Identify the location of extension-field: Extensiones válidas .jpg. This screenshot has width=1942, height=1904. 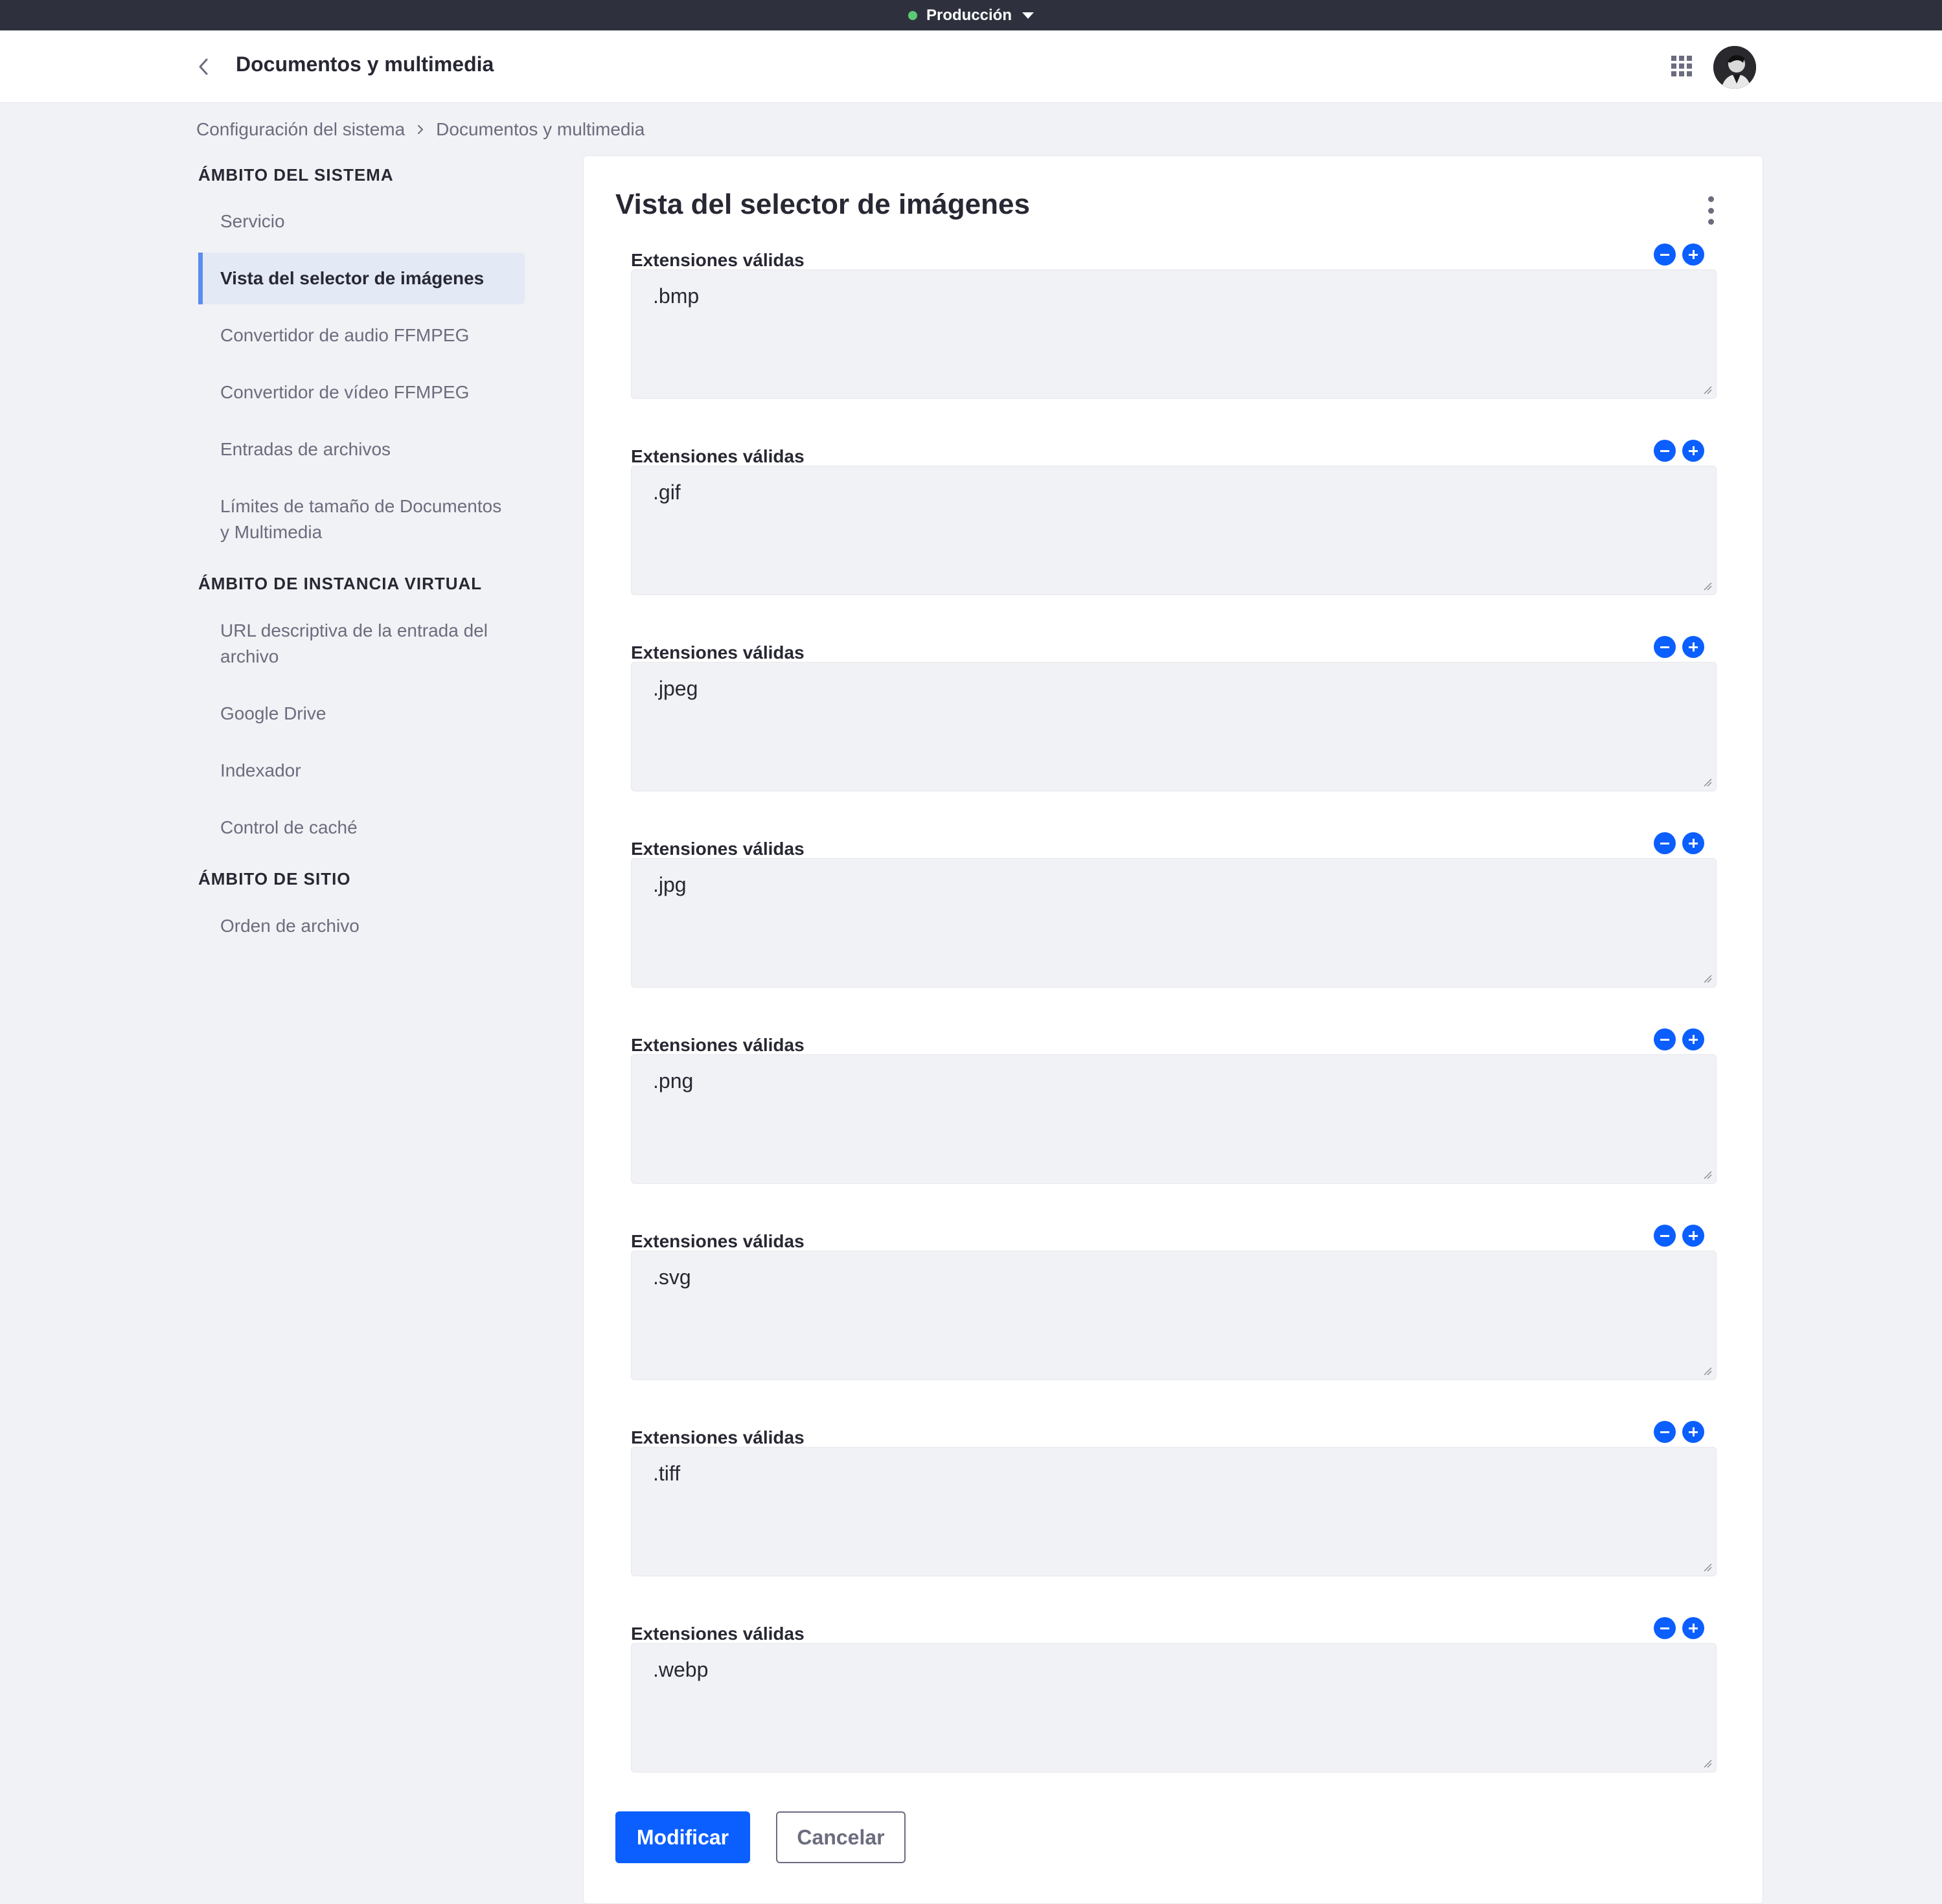
(1174, 910).